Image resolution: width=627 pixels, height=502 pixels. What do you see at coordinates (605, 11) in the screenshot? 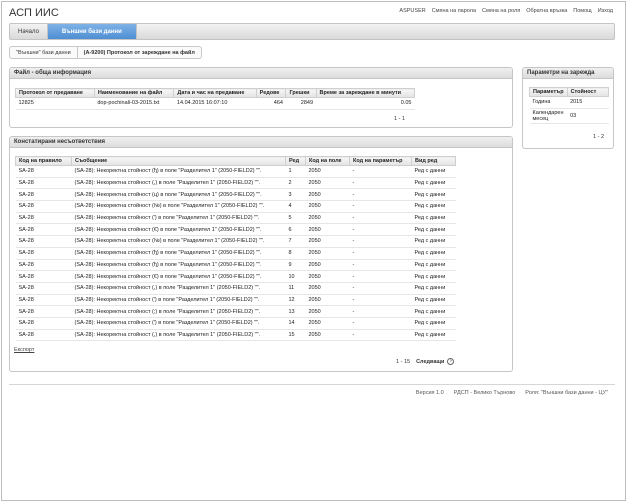
I see `logout-link: Изход` at bounding box center [605, 11].